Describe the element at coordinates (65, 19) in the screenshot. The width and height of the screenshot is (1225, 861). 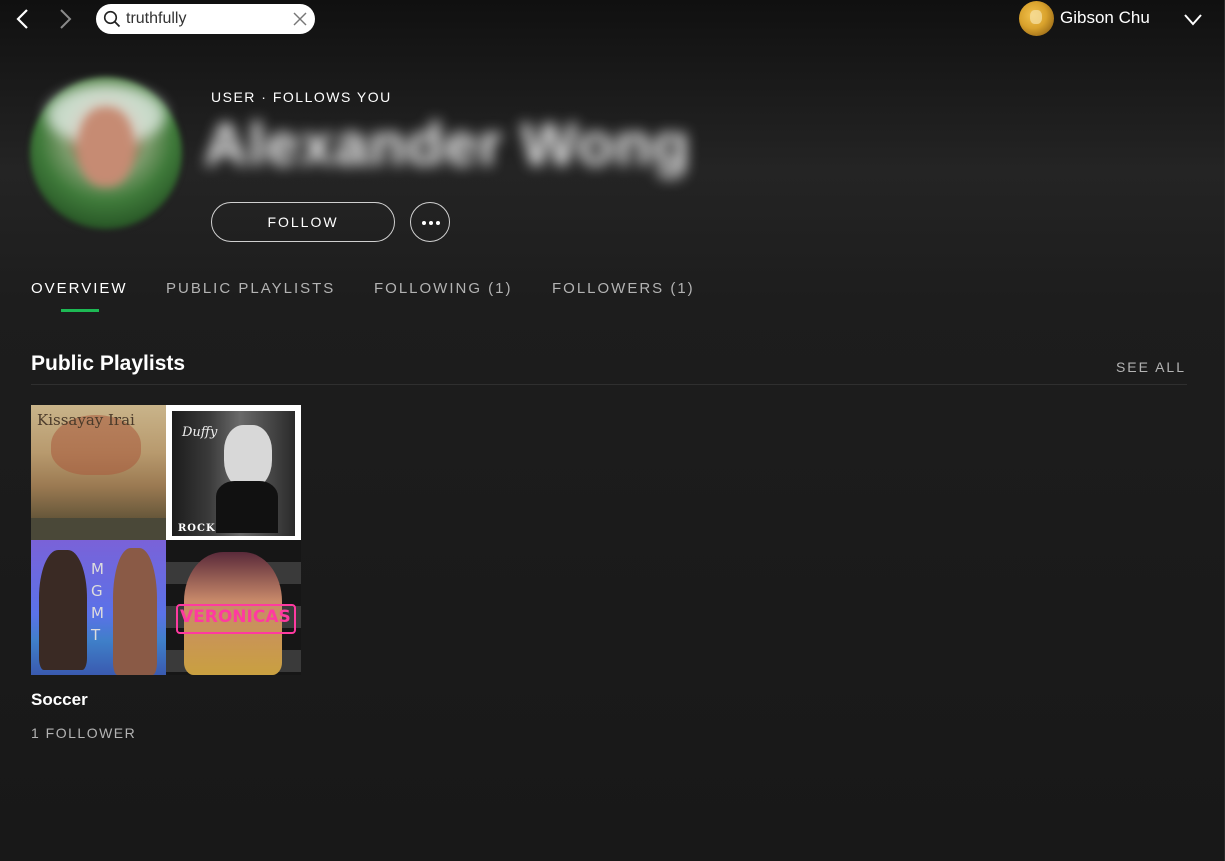
I see `chevron-right-icon` at that location.